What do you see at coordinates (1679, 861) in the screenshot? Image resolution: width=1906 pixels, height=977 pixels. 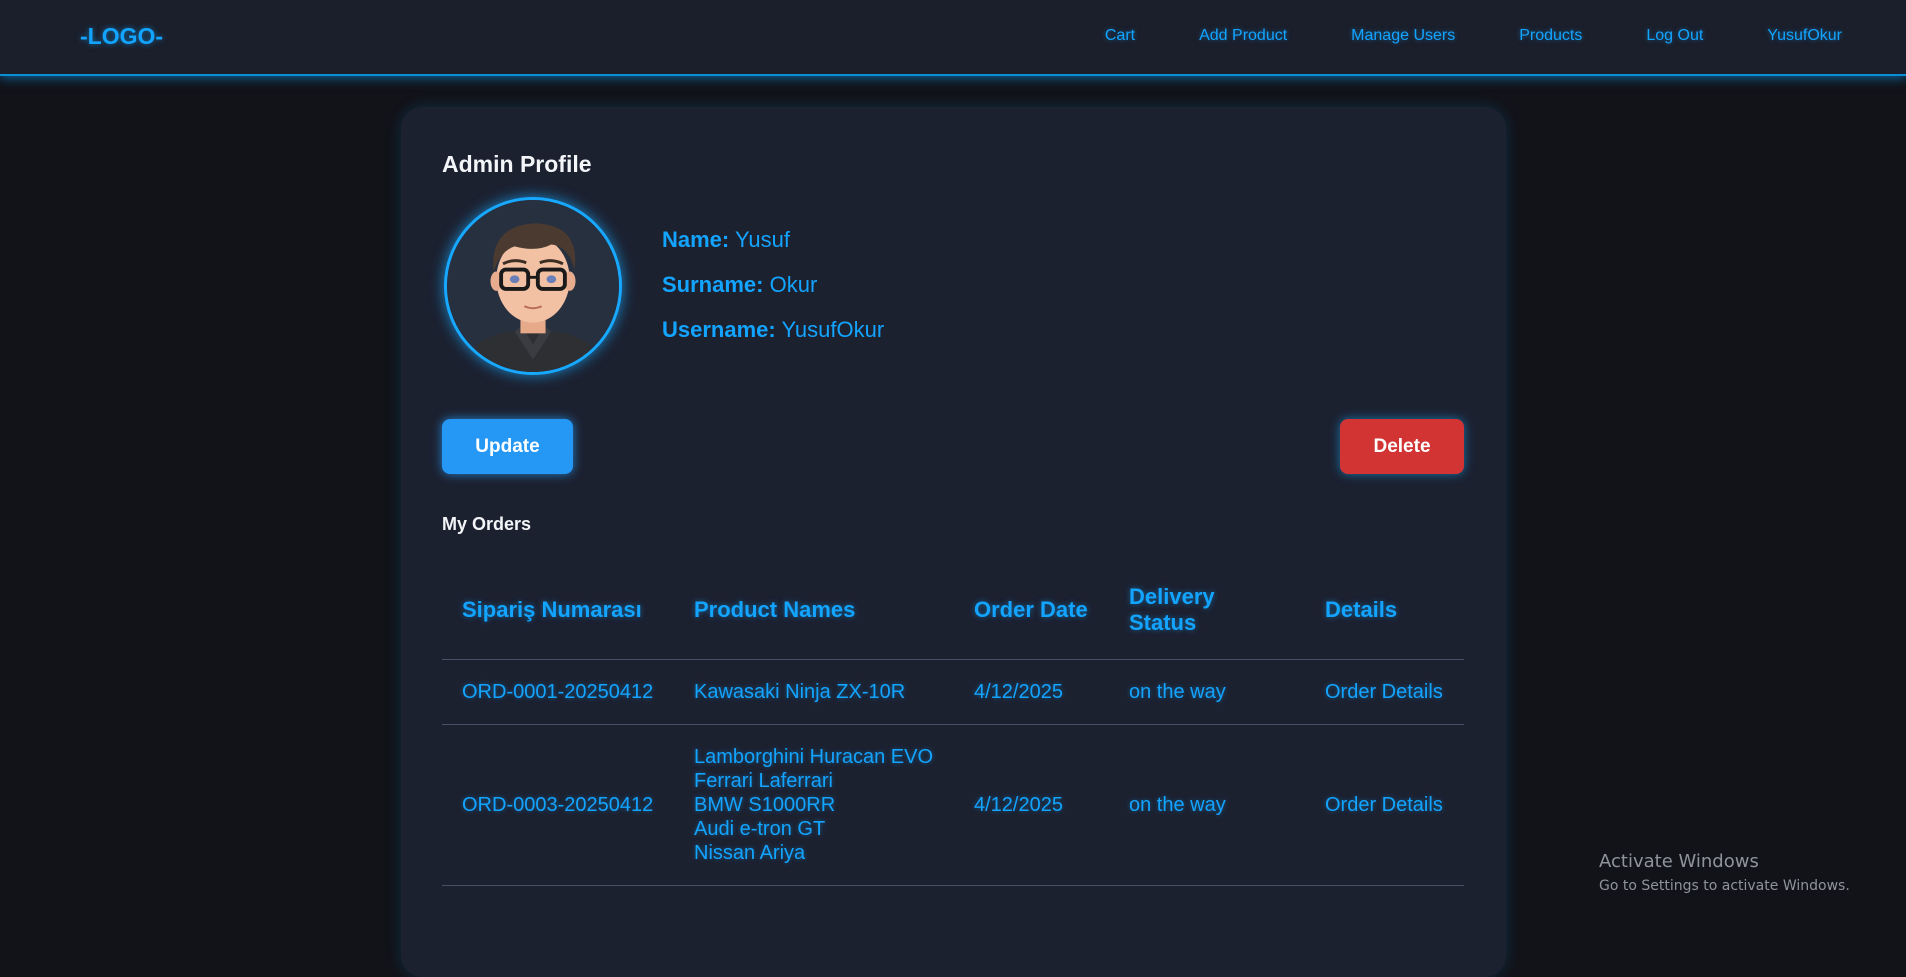 I see `activation-title: Activate Windows` at bounding box center [1679, 861].